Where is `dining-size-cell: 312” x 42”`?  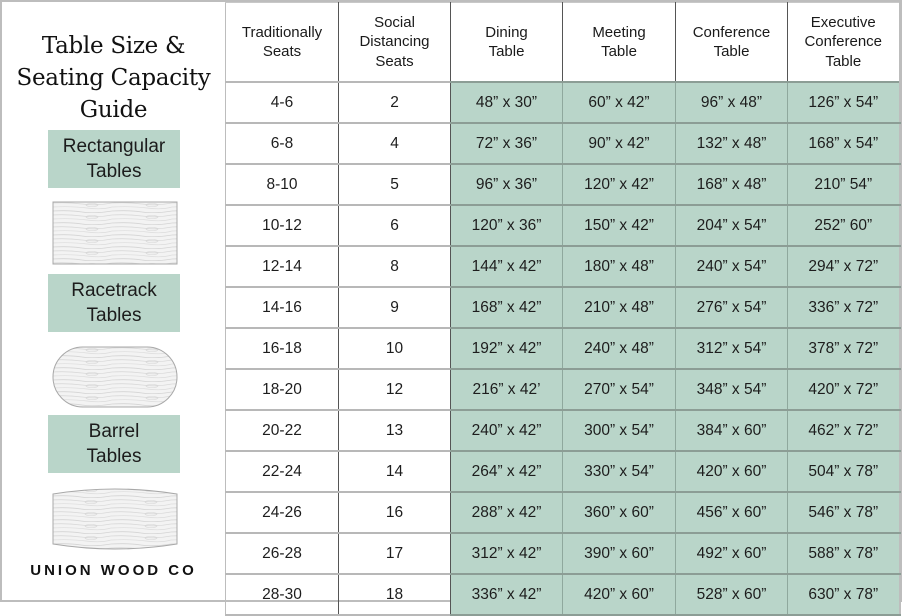 dining-size-cell: 312” x 42” is located at coordinates (506, 553).